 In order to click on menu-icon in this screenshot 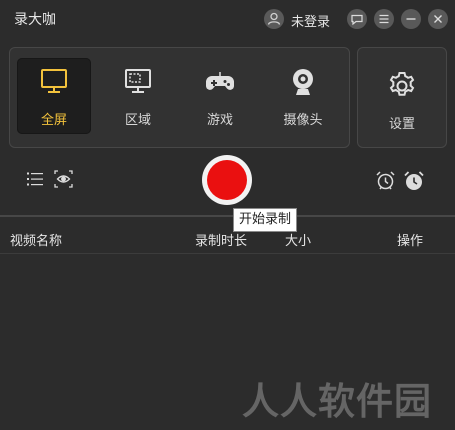, I will do `click(384, 19)`.